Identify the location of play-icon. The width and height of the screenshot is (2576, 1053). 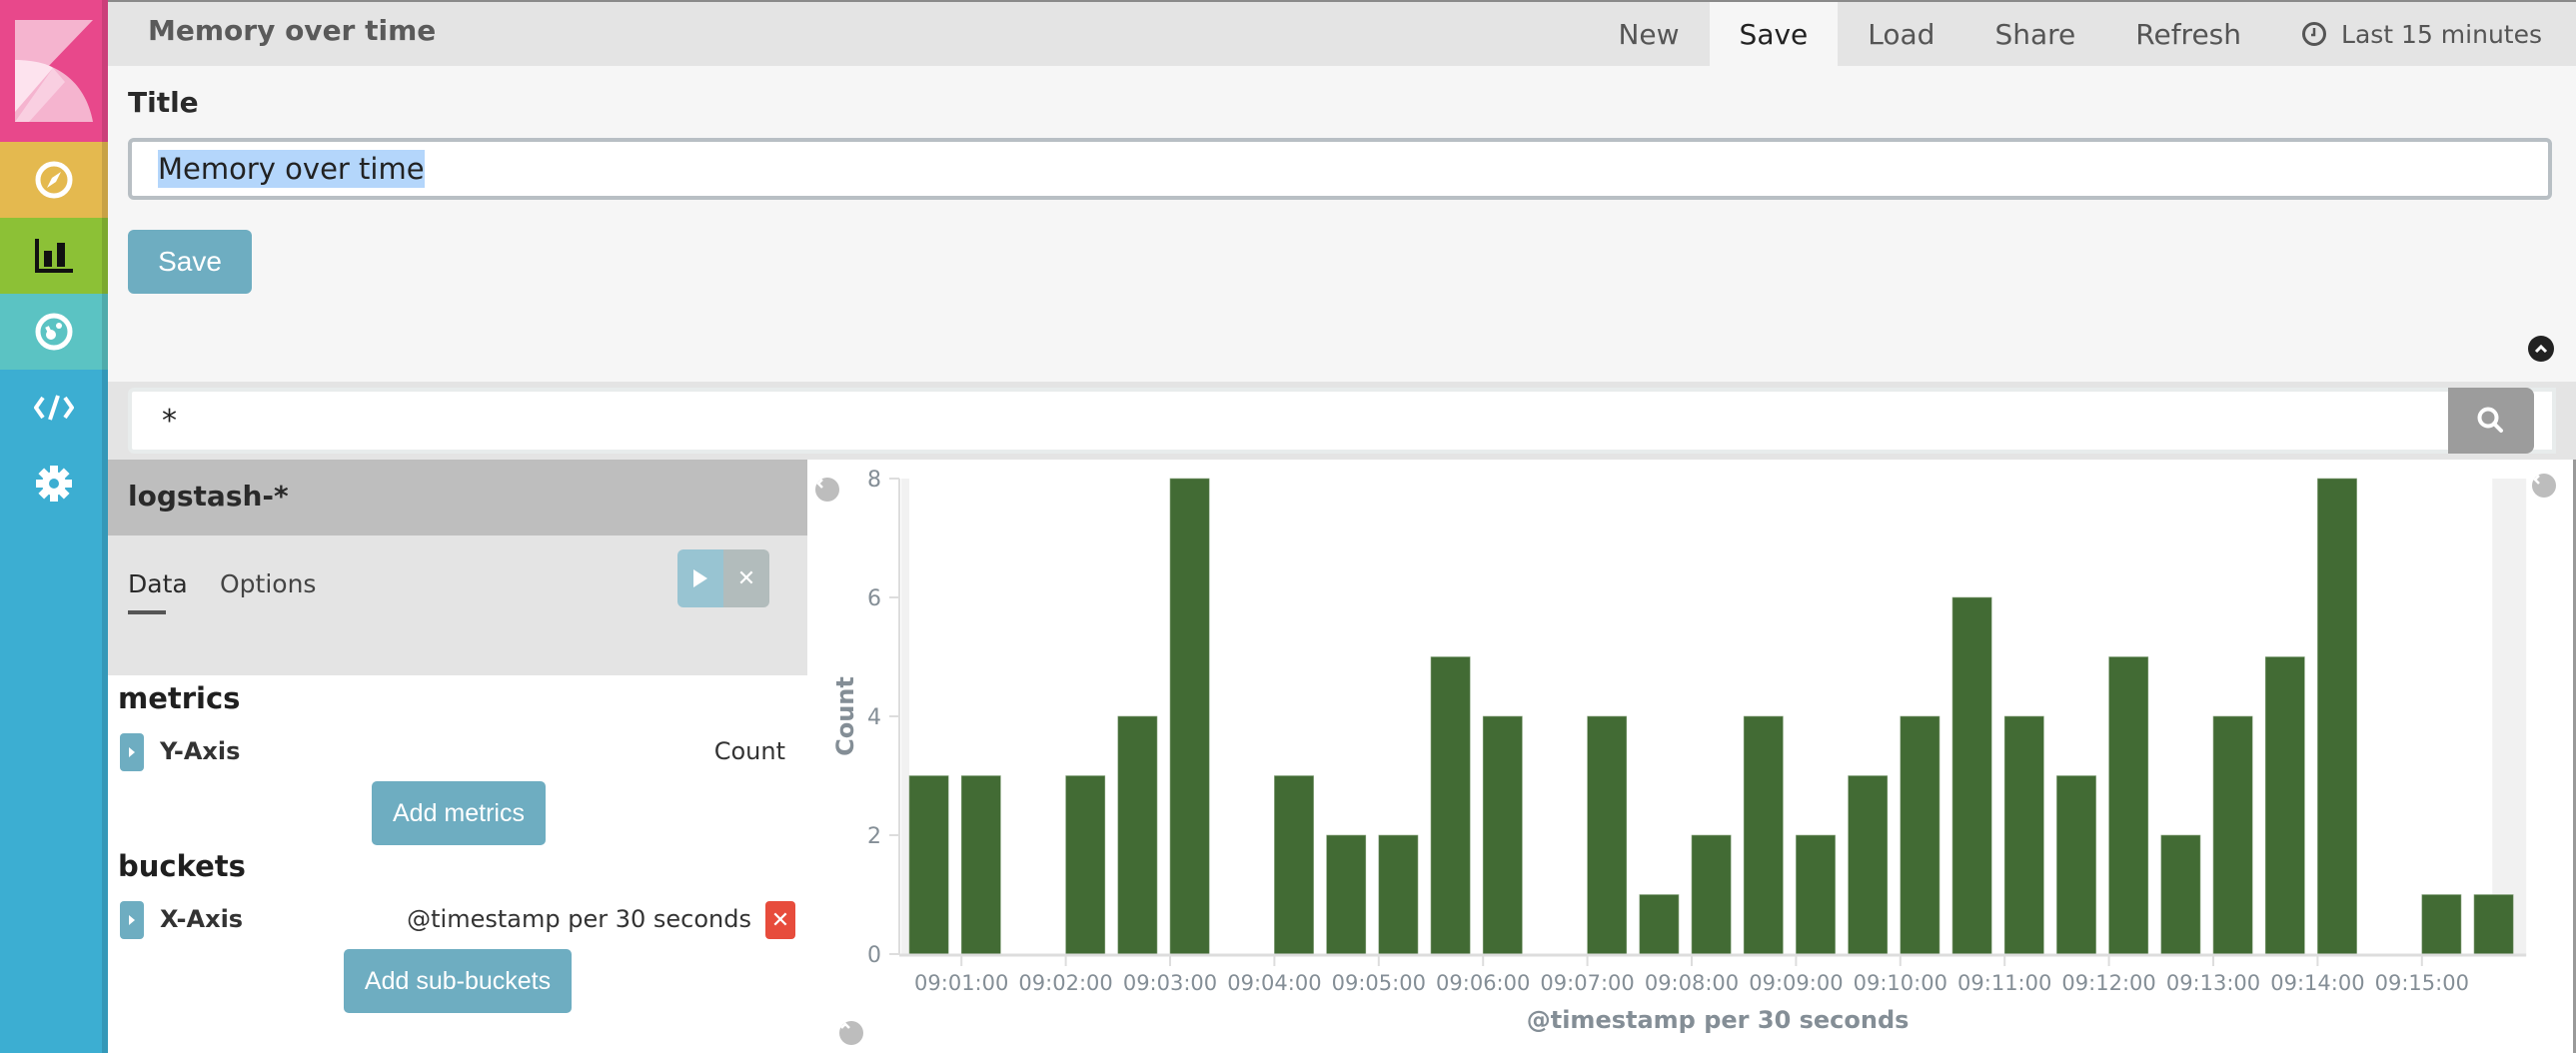
(700, 578).